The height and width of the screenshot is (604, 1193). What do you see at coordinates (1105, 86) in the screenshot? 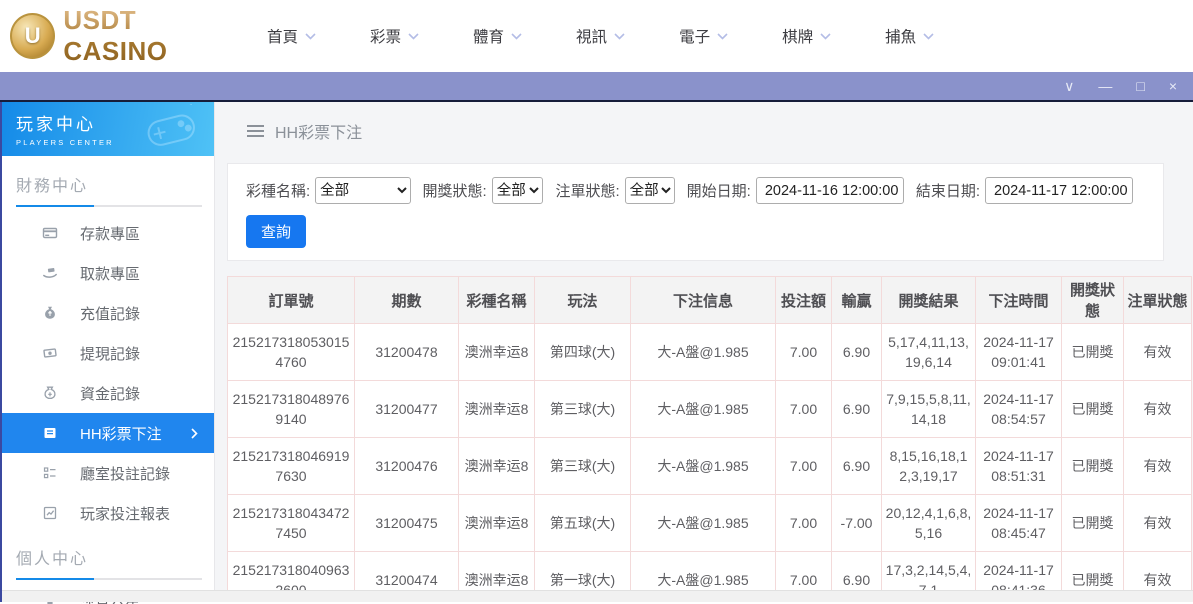
I see `window-minimize-icon: —` at bounding box center [1105, 86].